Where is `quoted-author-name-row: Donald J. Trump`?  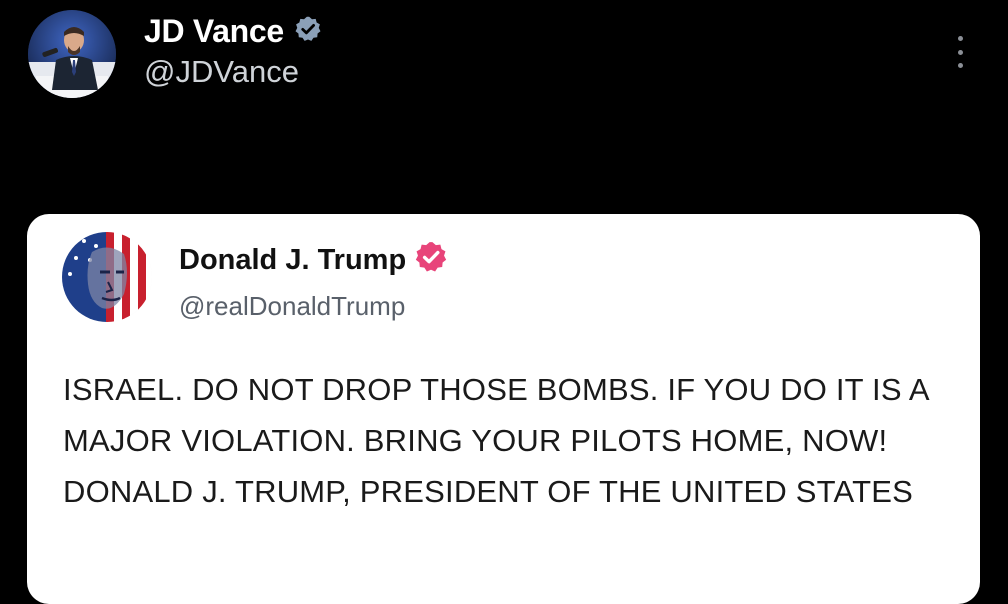
quoted-author-name-row: Donald J. Trump is located at coordinates (313, 259).